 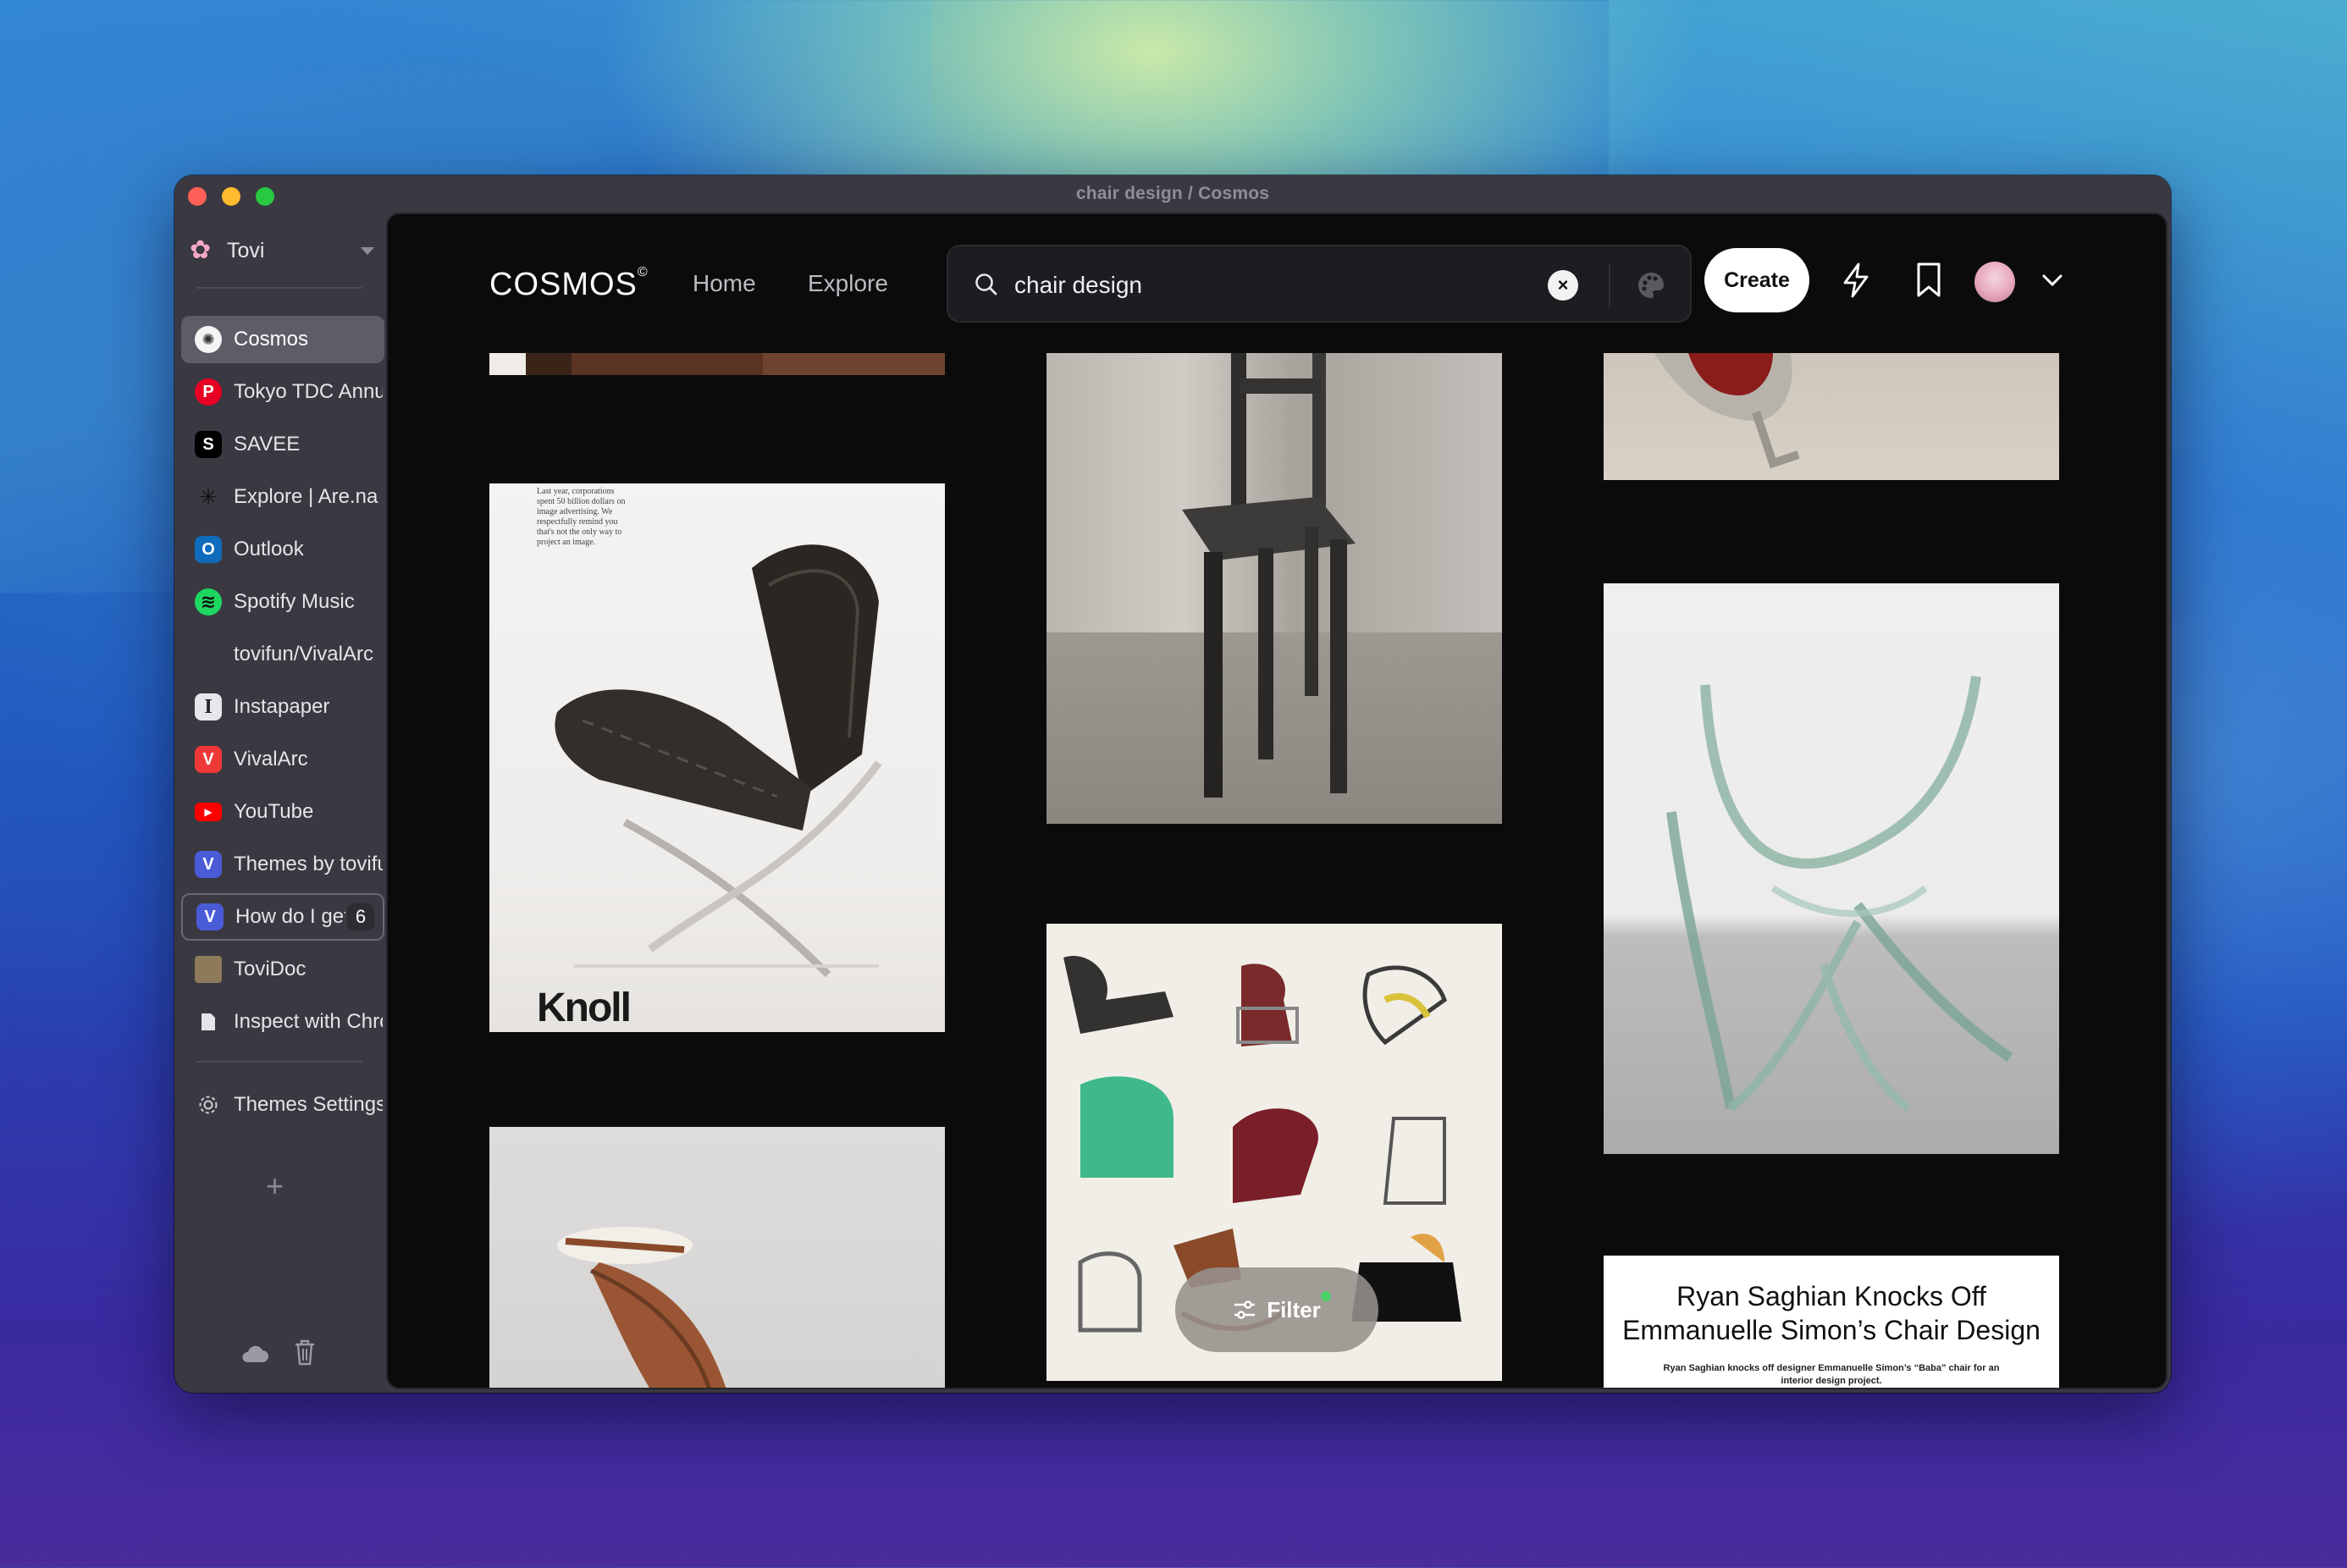 I want to click on tab-count-badge: 6, so click(x=361, y=916).